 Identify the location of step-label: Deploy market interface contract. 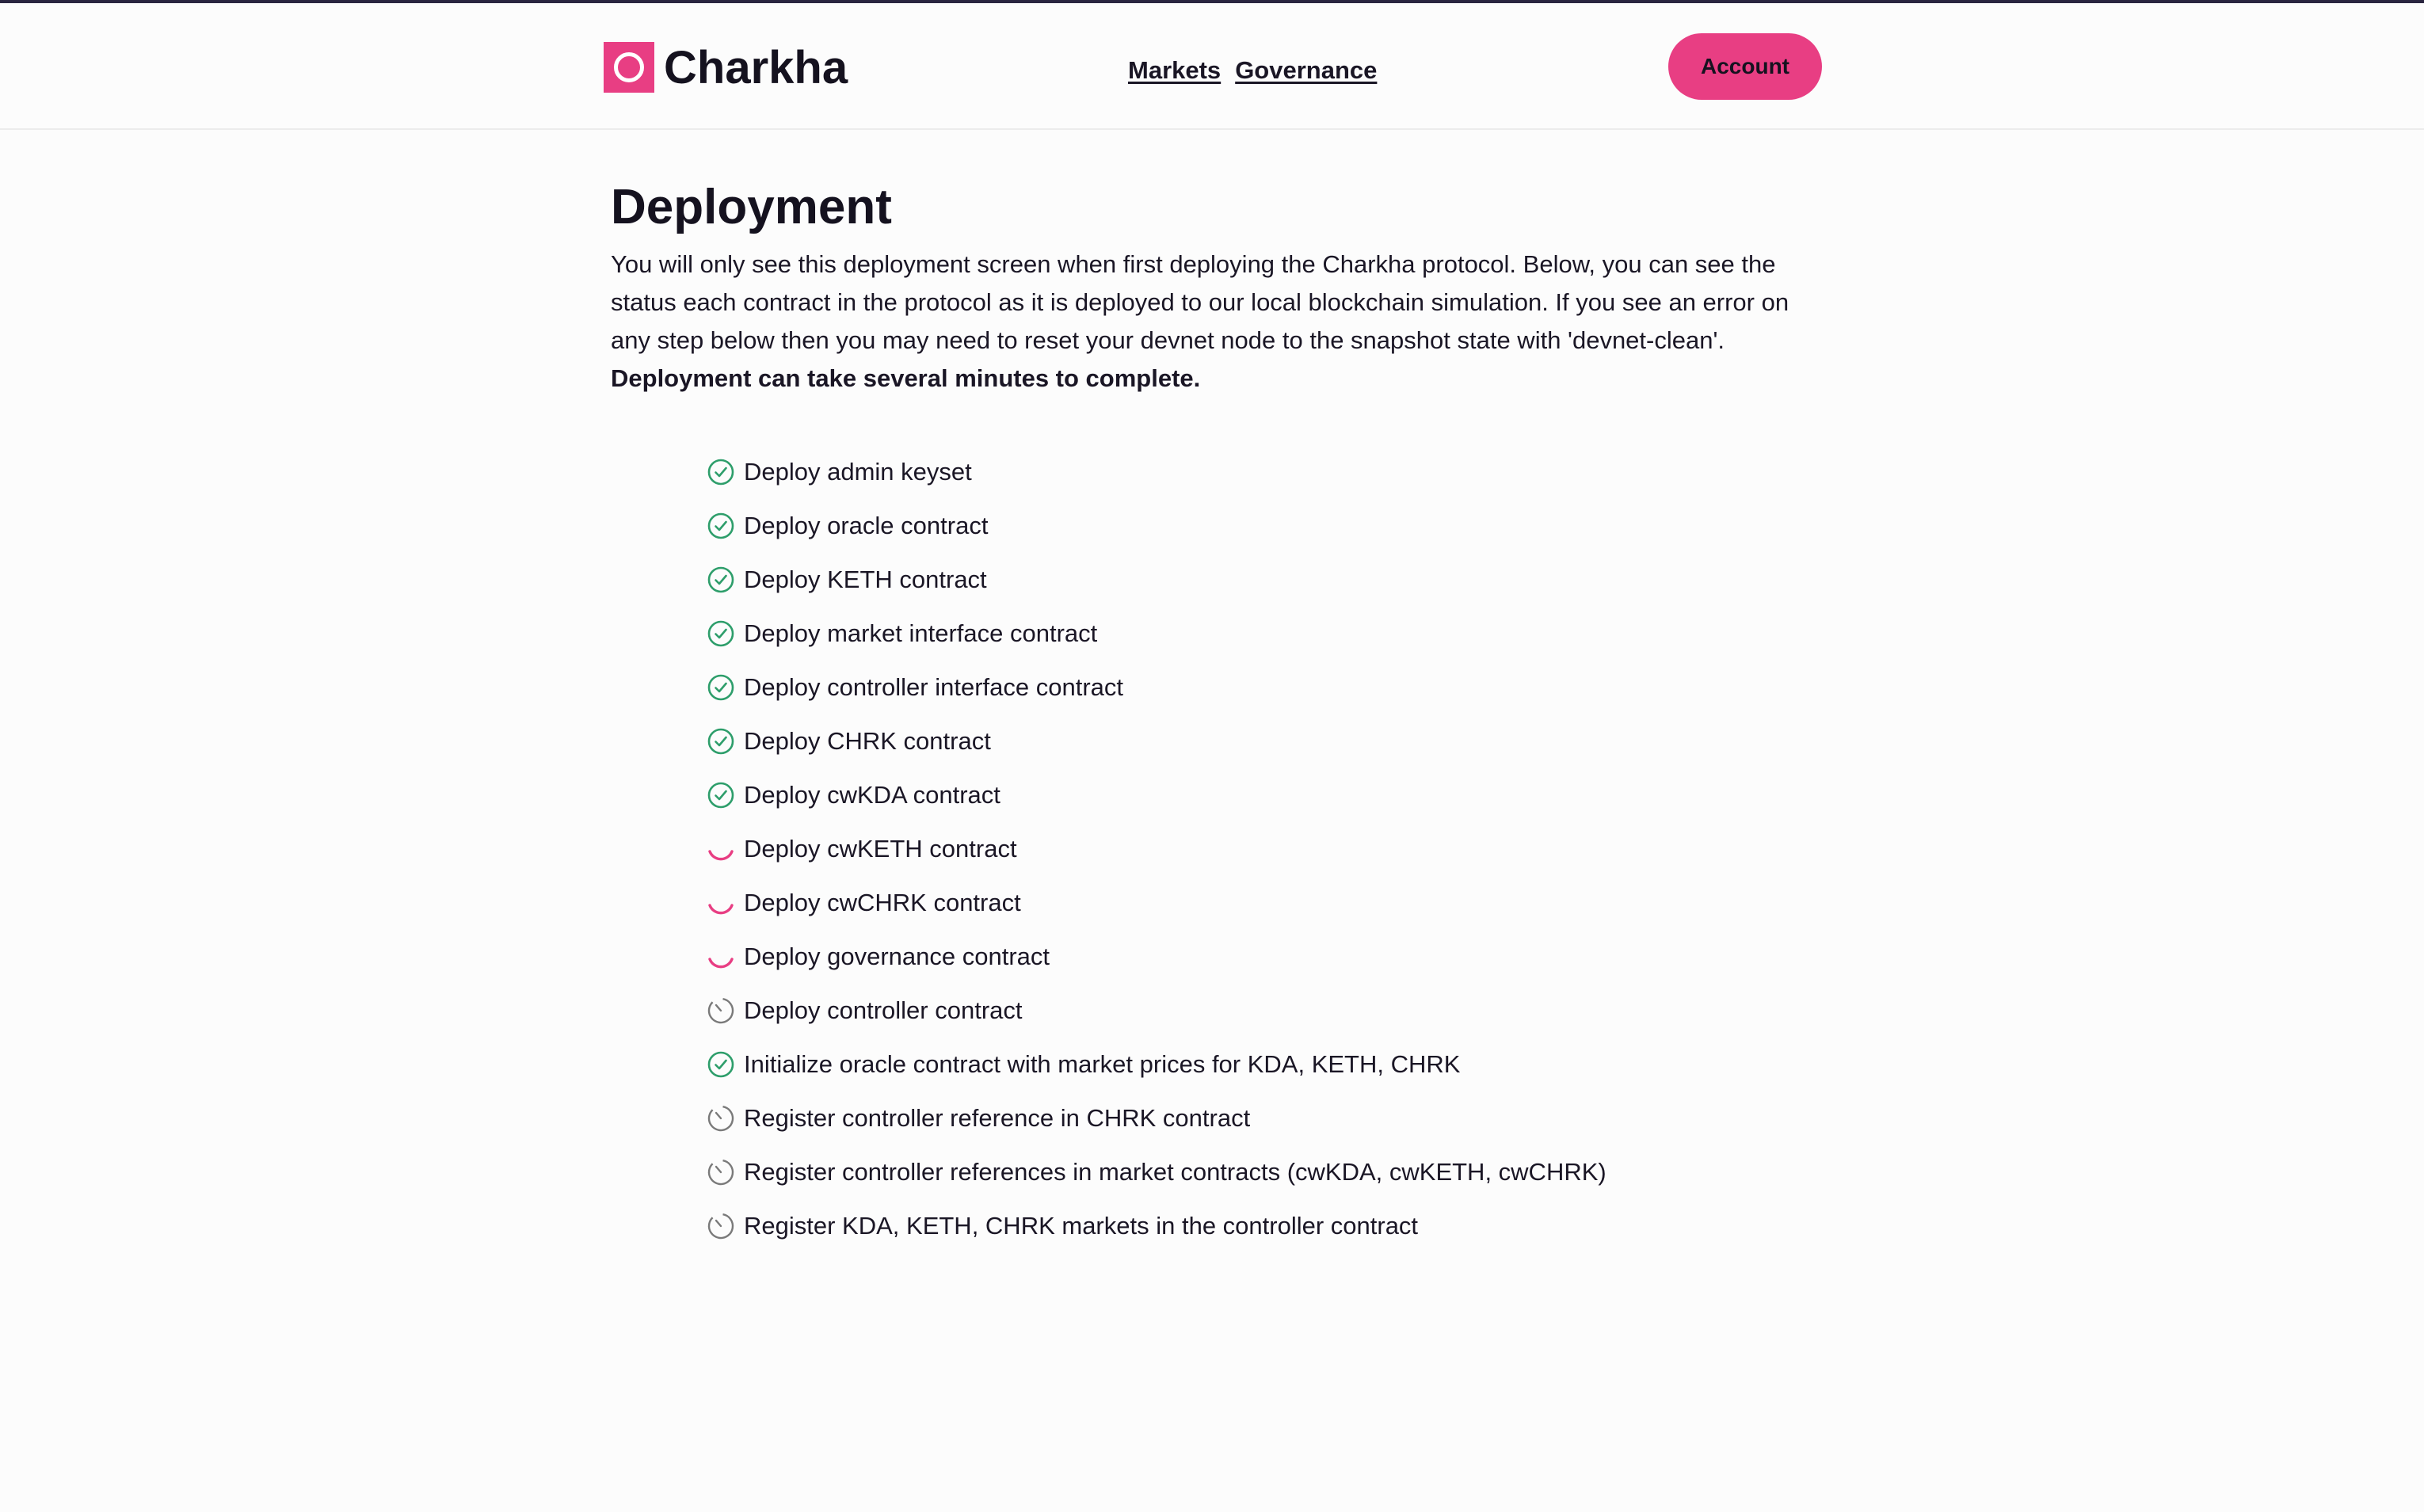
(921, 633).